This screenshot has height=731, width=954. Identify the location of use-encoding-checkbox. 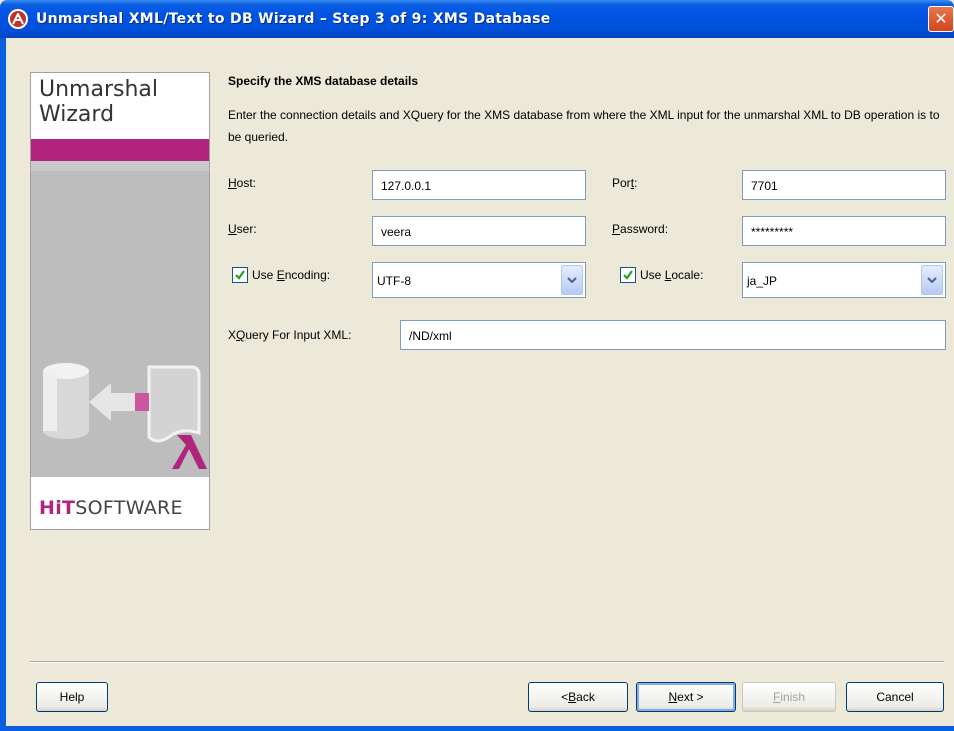
(240, 275).